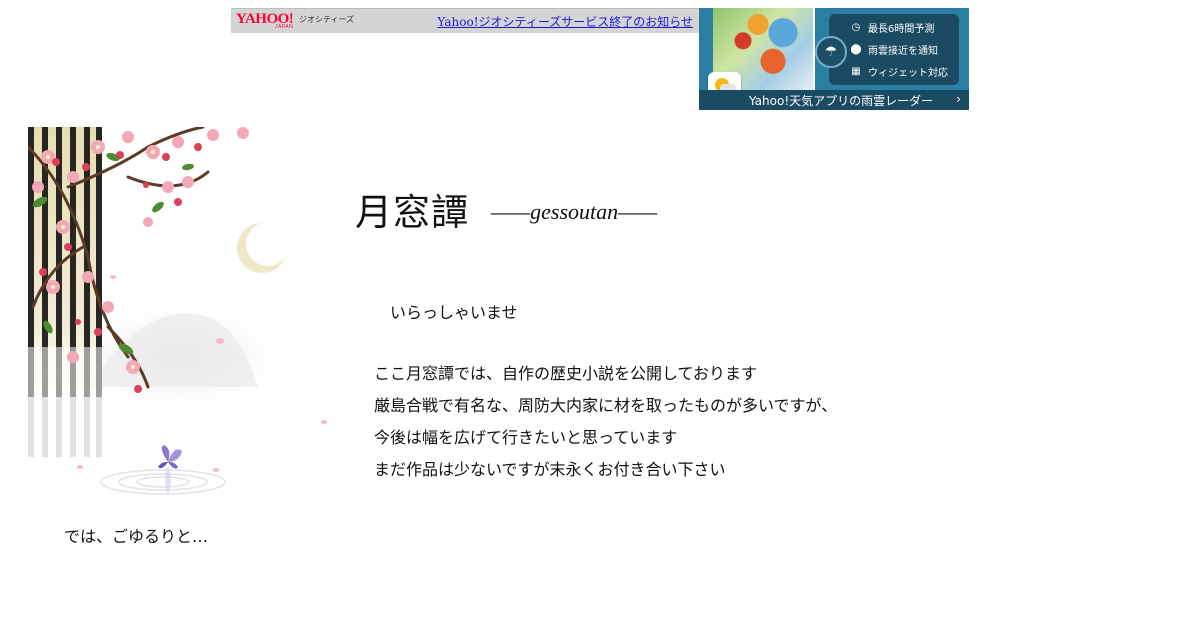 This screenshot has width=1200, height=630. I want to click on ad-feature-label: 雨雲接近を通知, so click(903, 51).